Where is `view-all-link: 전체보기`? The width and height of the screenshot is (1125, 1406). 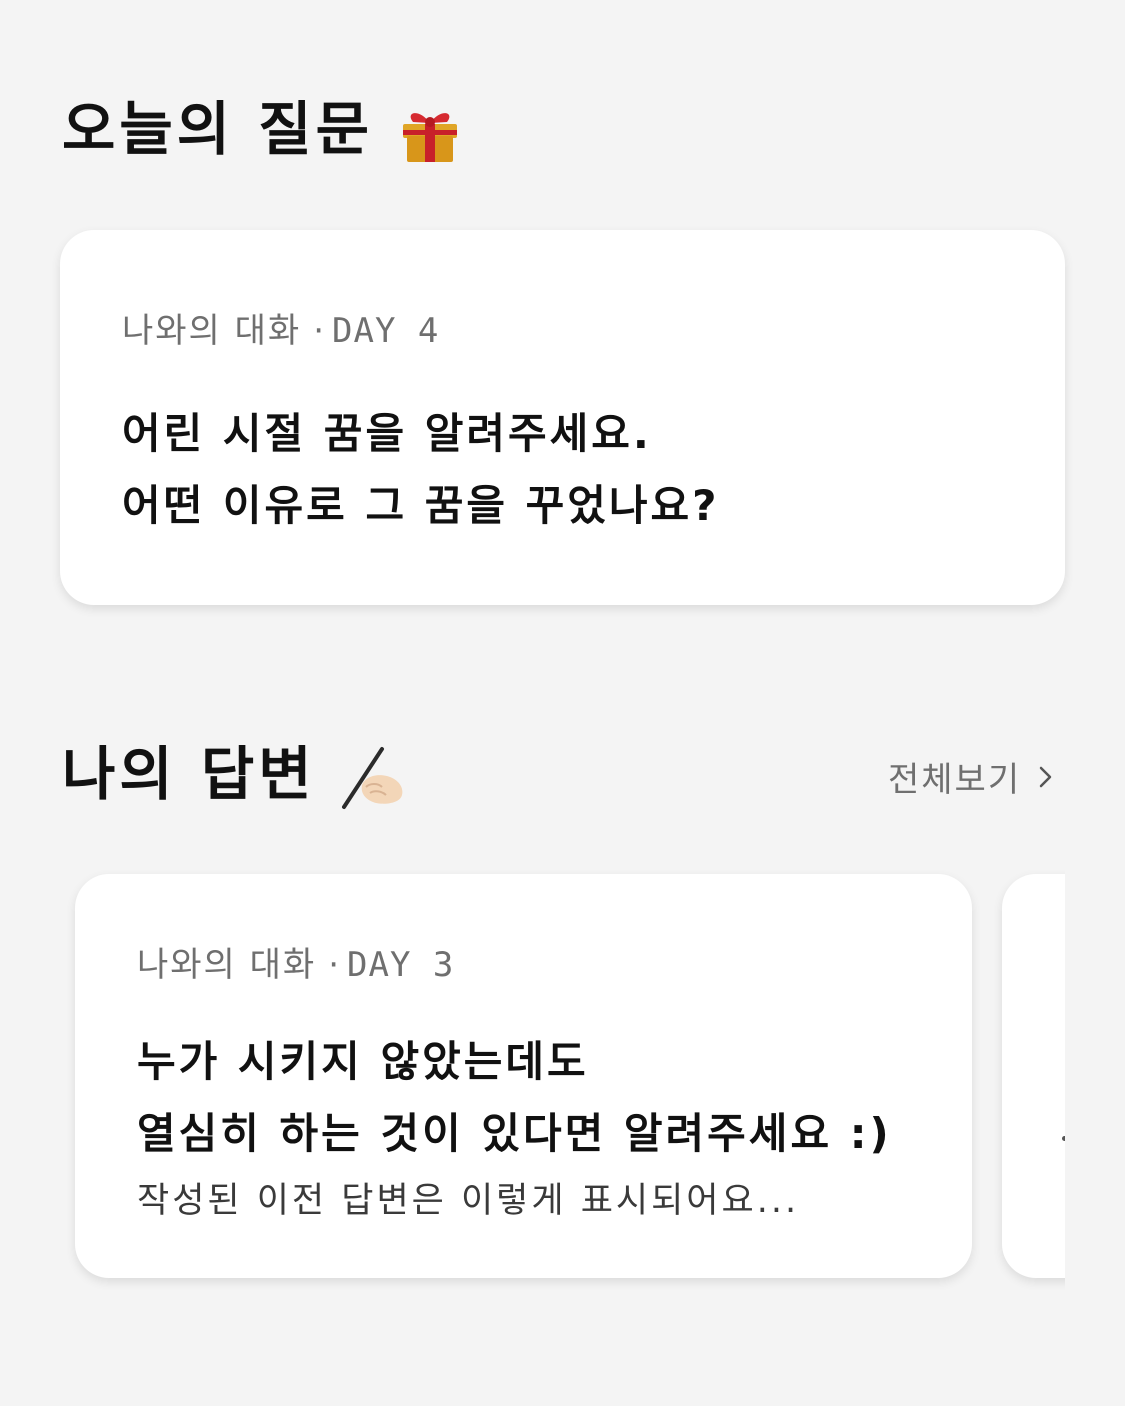
view-all-link: 전체보기 is located at coordinates (970, 776).